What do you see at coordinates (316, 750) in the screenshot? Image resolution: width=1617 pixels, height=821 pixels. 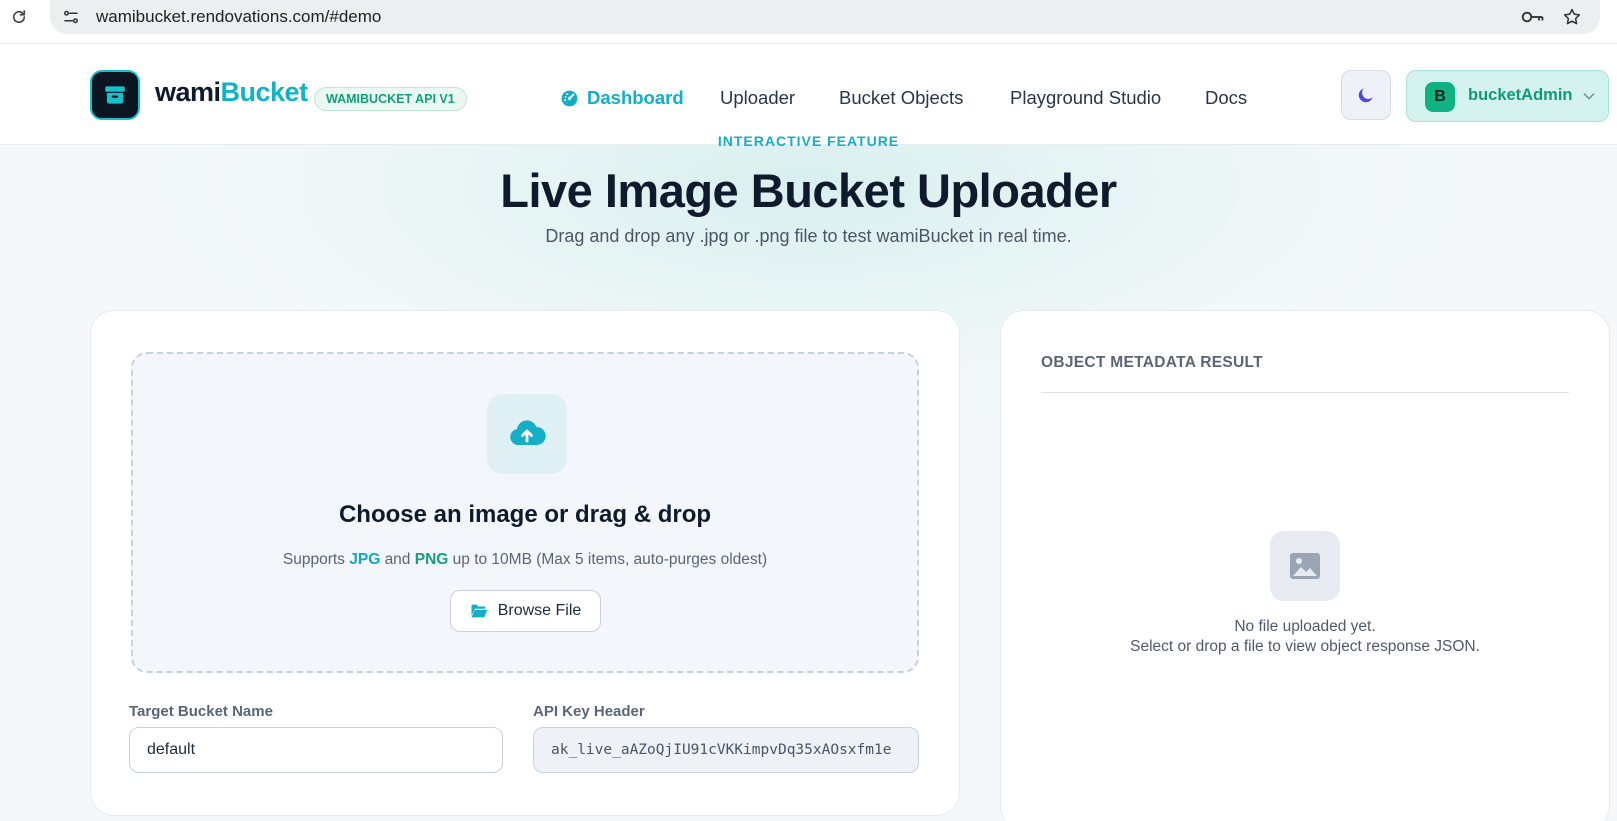 I see `bucket-name-input: default` at bounding box center [316, 750].